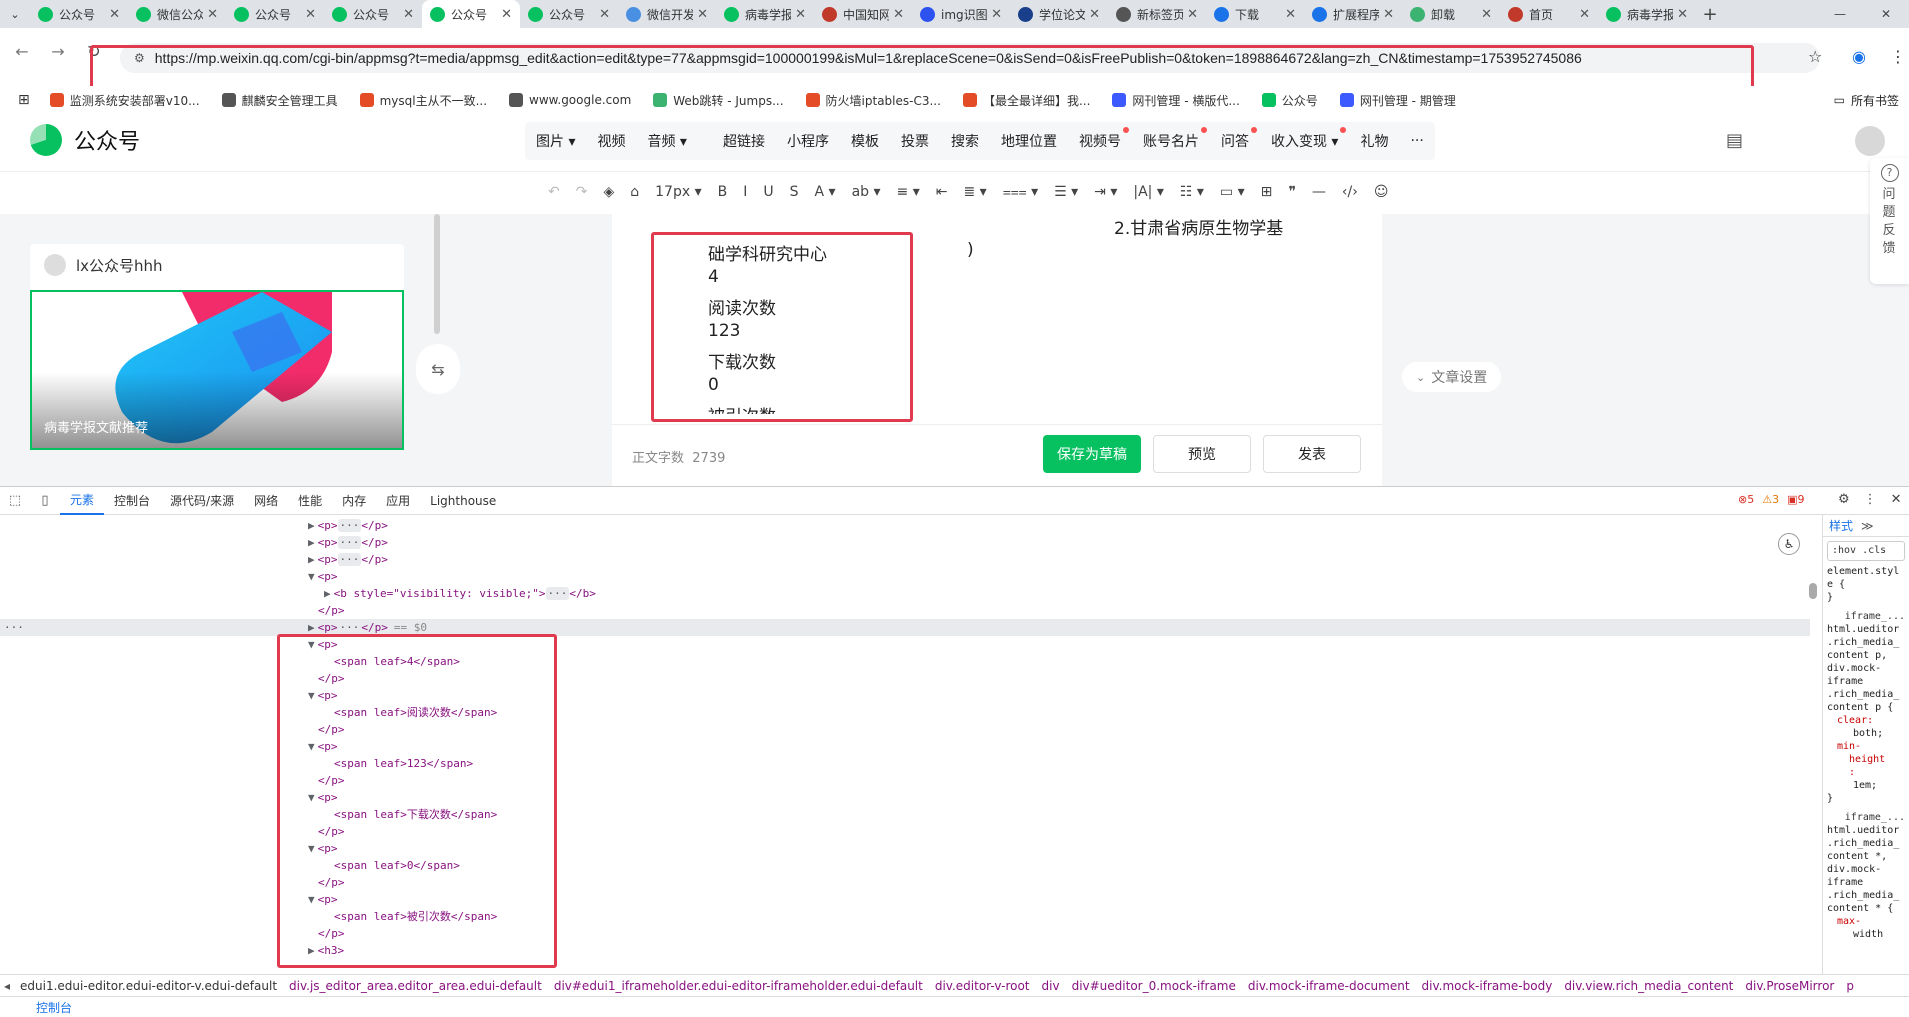  Describe the element at coordinates (85, 140) in the screenshot. I see `mp-logo: 公众号` at that location.